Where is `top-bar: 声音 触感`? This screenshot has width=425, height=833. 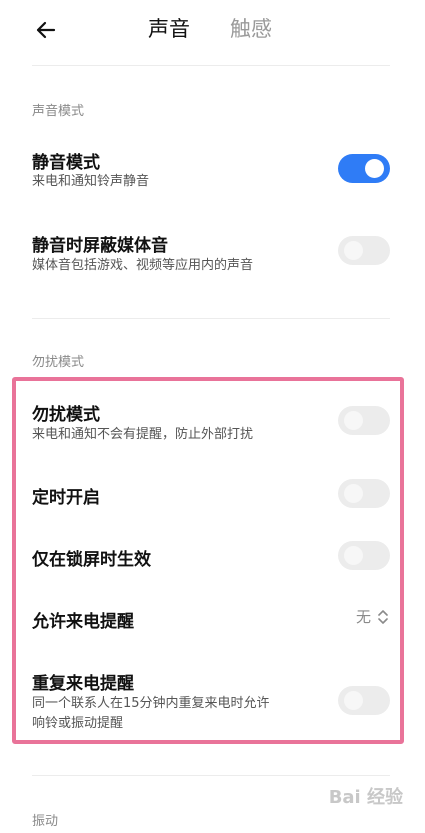 top-bar: 声音 触感 is located at coordinates (212, 31).